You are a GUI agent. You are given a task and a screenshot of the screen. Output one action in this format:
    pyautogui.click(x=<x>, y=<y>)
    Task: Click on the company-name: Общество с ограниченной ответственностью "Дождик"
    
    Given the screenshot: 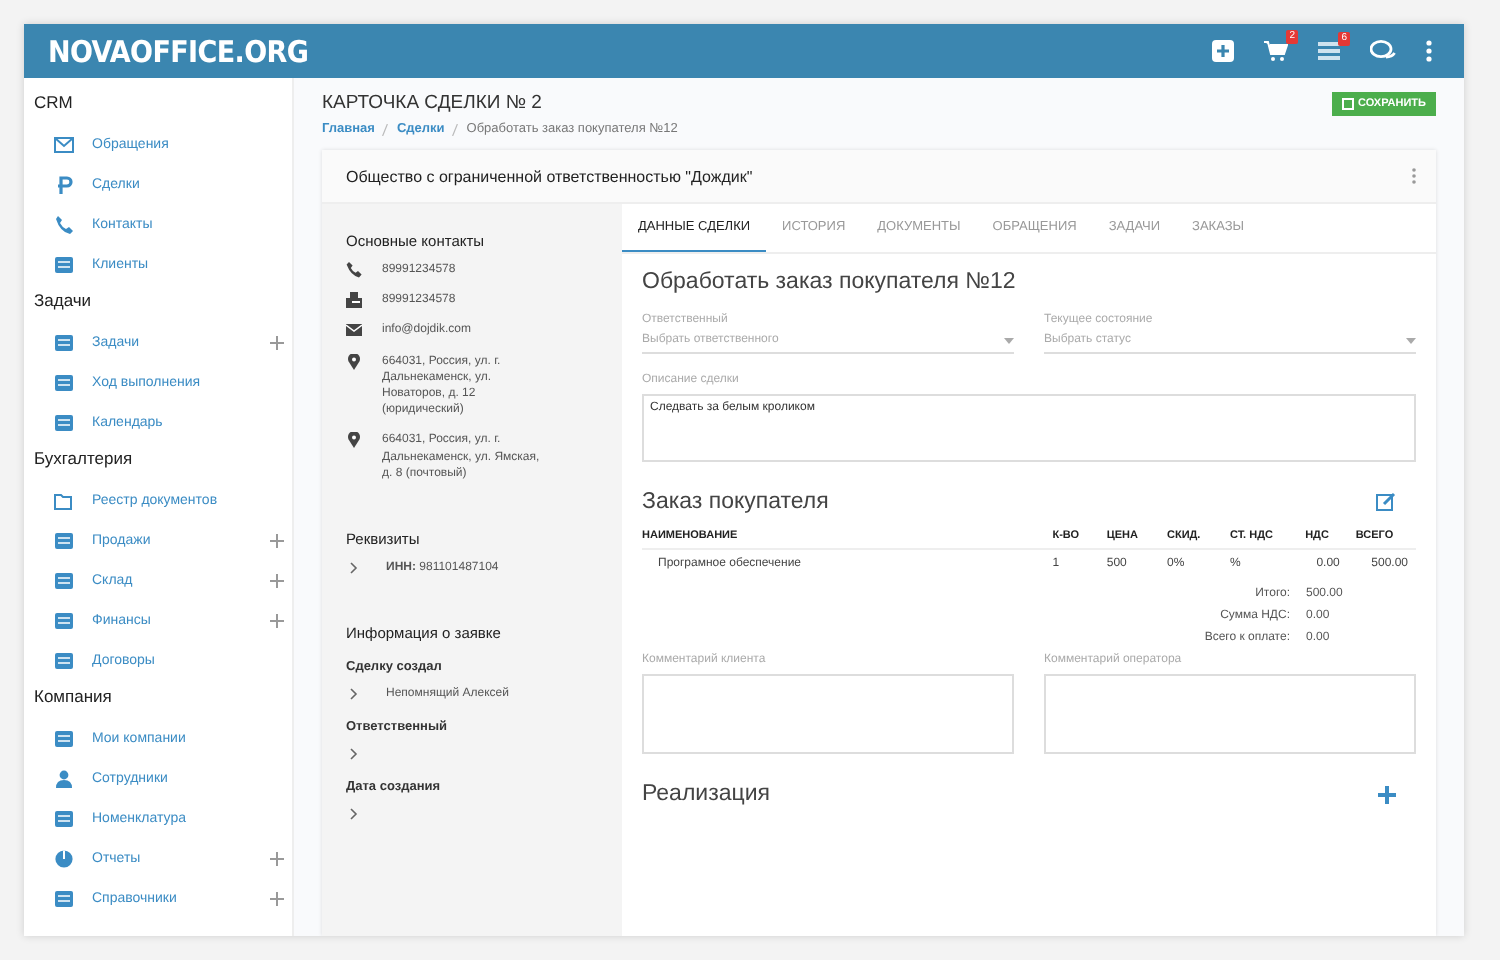 What is the action you would take?
    pyautogui.click(x=549, y=176)
    